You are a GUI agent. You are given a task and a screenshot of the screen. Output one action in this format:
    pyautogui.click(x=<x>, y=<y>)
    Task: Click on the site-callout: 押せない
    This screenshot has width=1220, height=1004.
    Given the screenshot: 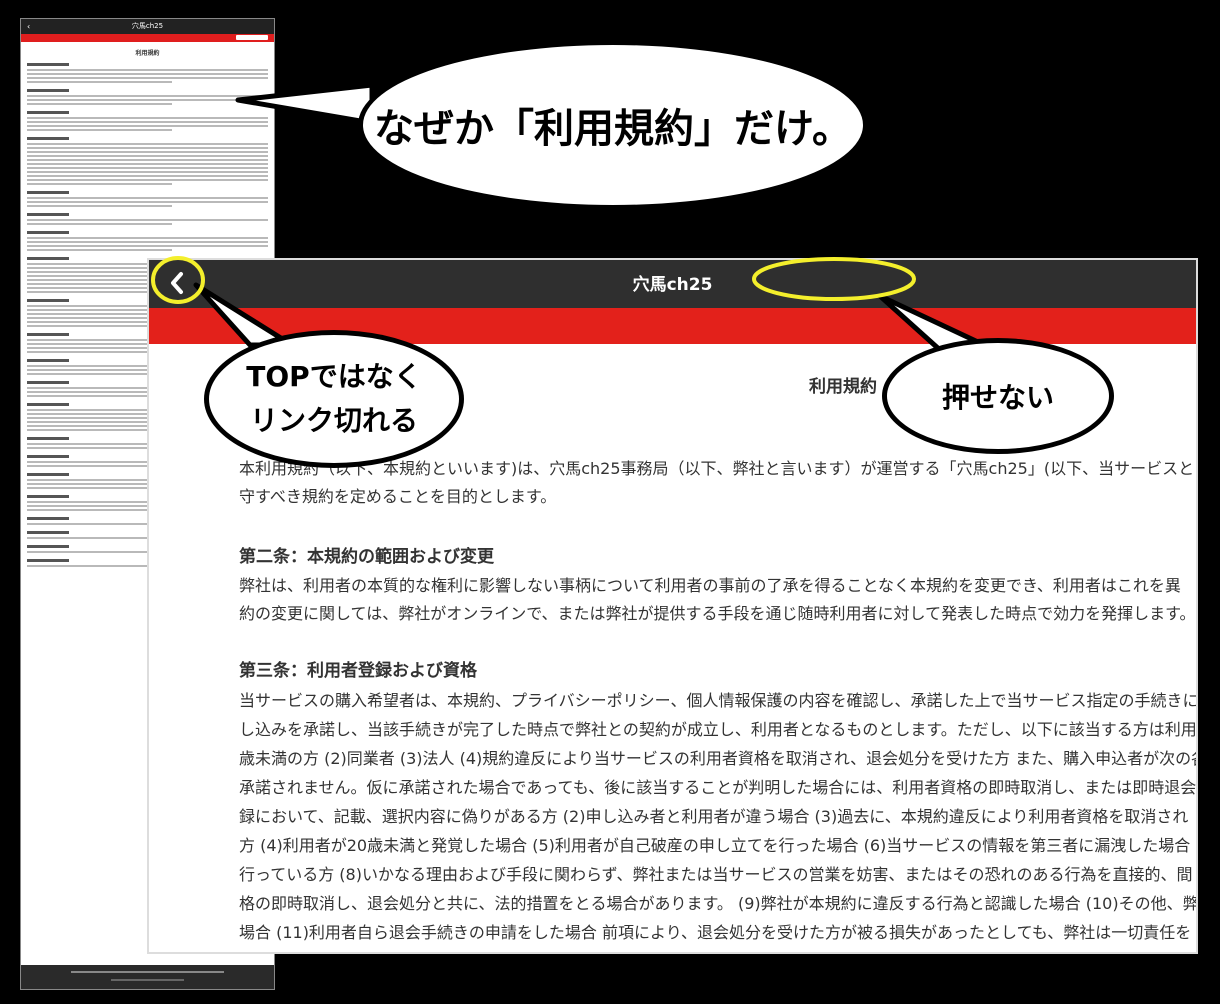 What is the action you would take?
    pyautogui.click(x=998, y=396)
    